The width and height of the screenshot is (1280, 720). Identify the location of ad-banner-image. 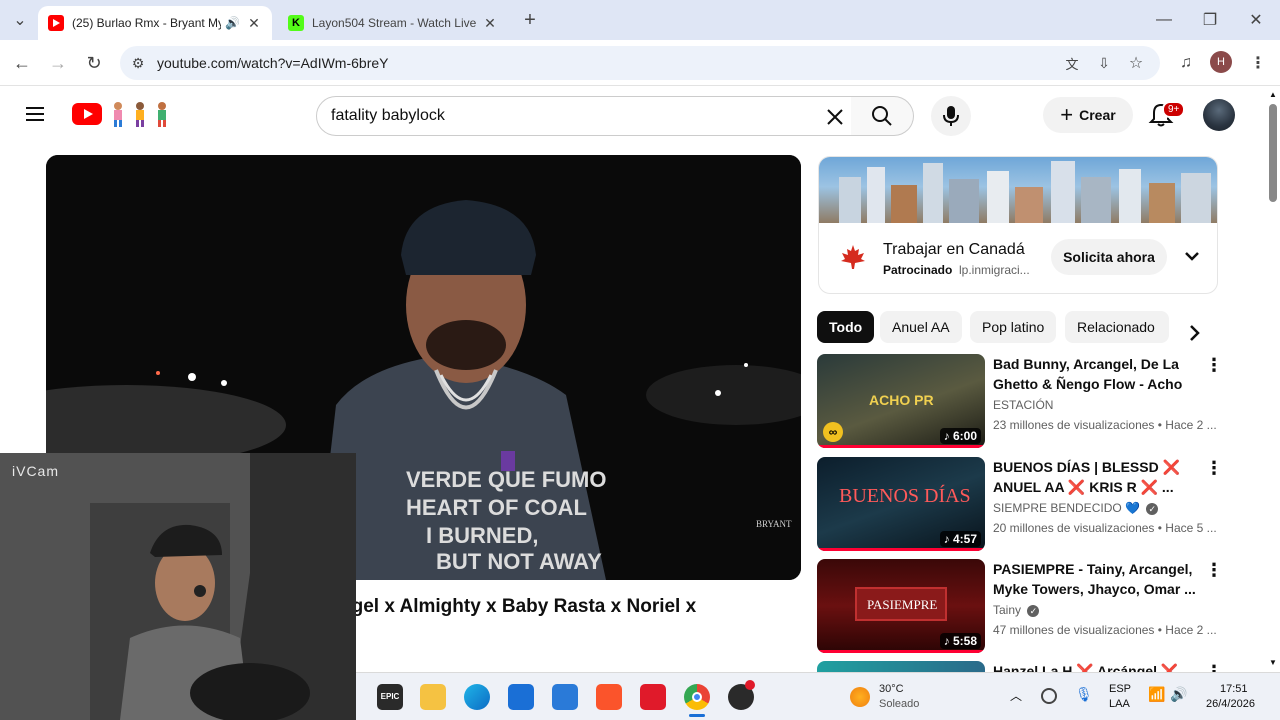
(1018, 190).